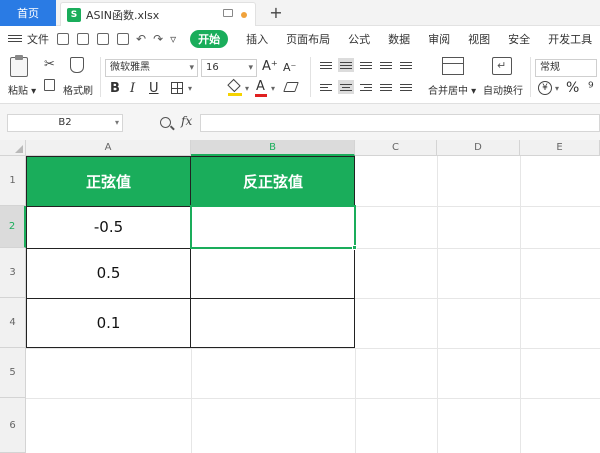 The image size is (600, 453). What do you see at coordinates (15, 38) in the screenshot?
I see `hamburger-menu-icon` at bounding box center [15, 38].